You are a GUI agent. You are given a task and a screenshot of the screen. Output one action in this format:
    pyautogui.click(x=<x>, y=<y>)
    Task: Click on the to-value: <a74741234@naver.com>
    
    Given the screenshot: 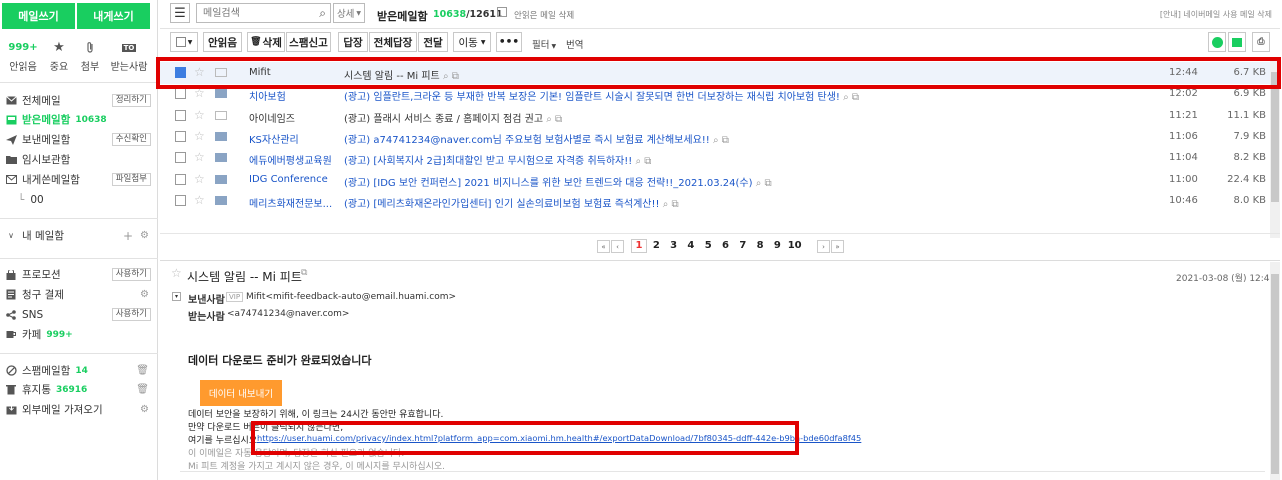 What is the action you would take?
    pyautogui.click(x=288, y=314)
    